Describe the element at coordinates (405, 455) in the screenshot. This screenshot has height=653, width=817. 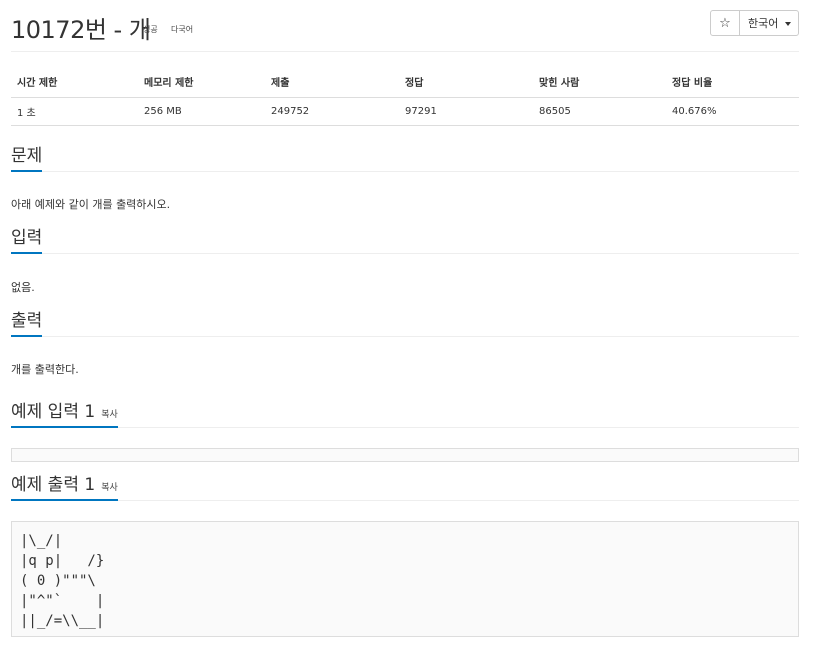
I see `sample-input-box` at that location.